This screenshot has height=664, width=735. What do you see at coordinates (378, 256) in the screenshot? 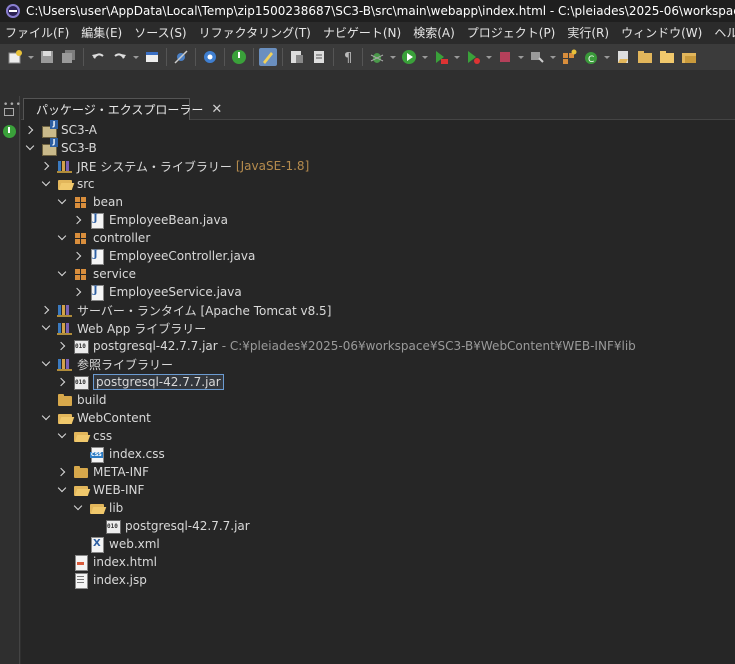
I see `tree-item: EmployeeController.java` at bounding box center [378, 256].